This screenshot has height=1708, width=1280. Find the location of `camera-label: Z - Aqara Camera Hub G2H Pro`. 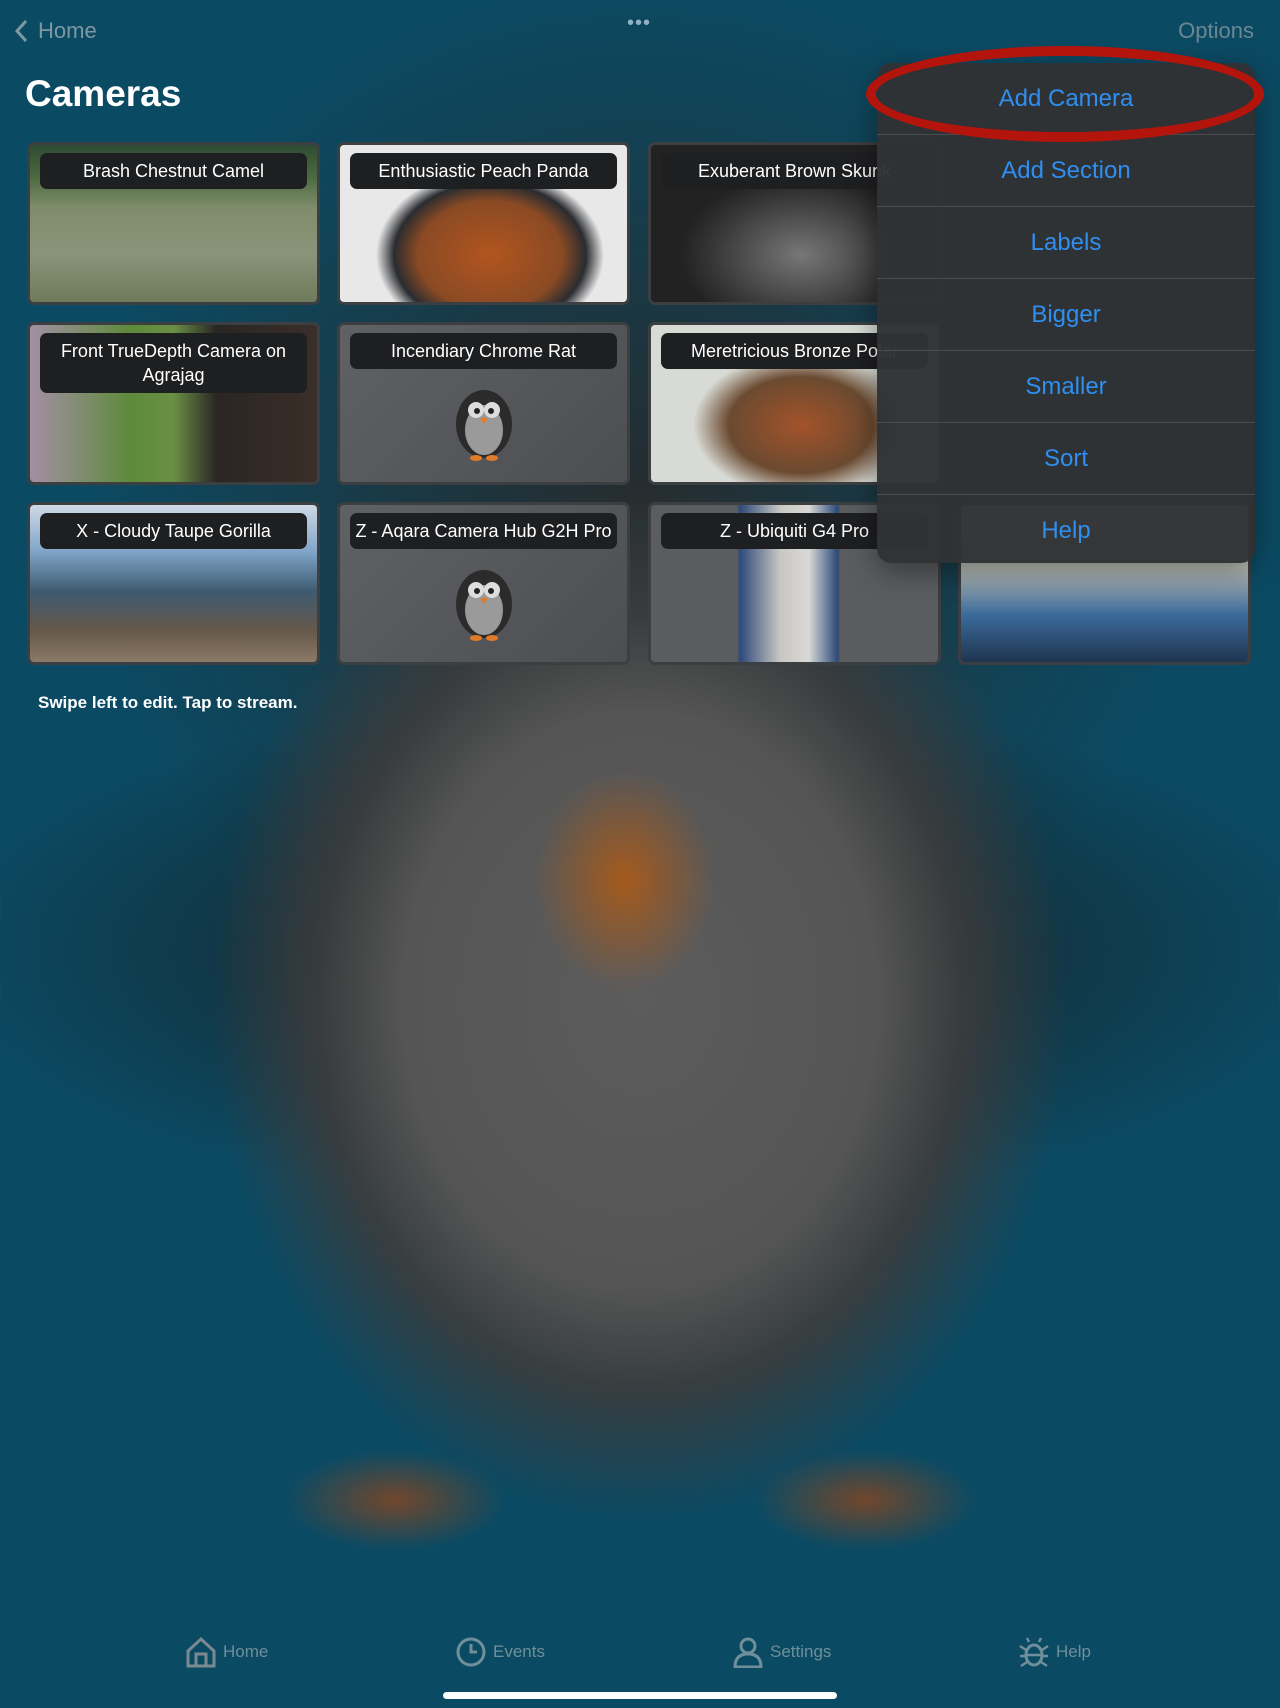

camera-label: Z - Aqara Camera Hub G2H Pro is located at coordinates (483, 531).